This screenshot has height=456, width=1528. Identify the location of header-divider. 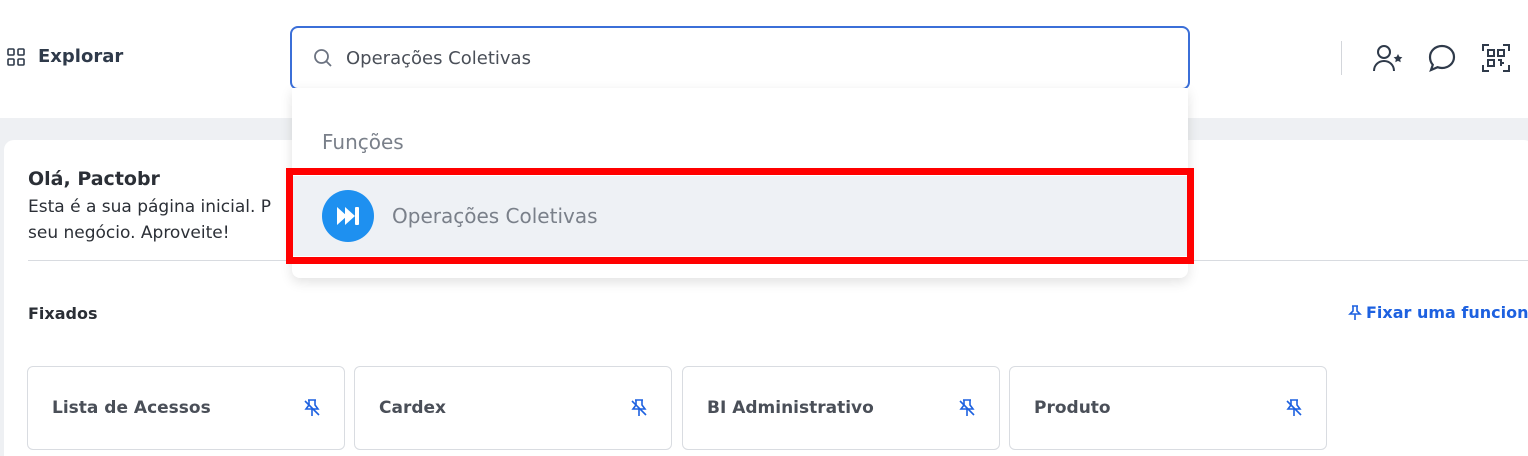
(1341, 58).